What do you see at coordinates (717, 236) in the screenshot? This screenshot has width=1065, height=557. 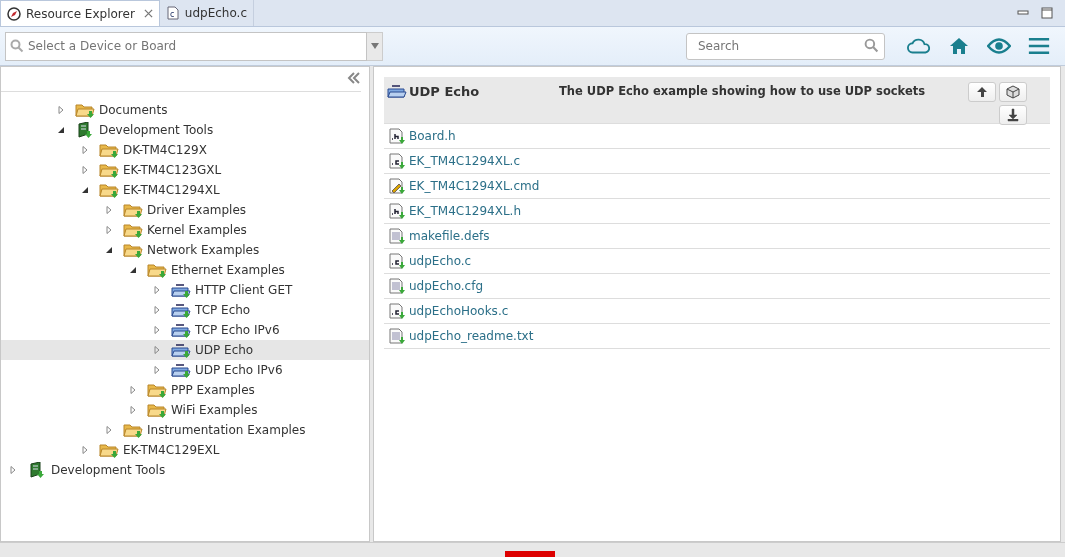 I see `file-link: makefile.defs` at bounding box center [717, 236].